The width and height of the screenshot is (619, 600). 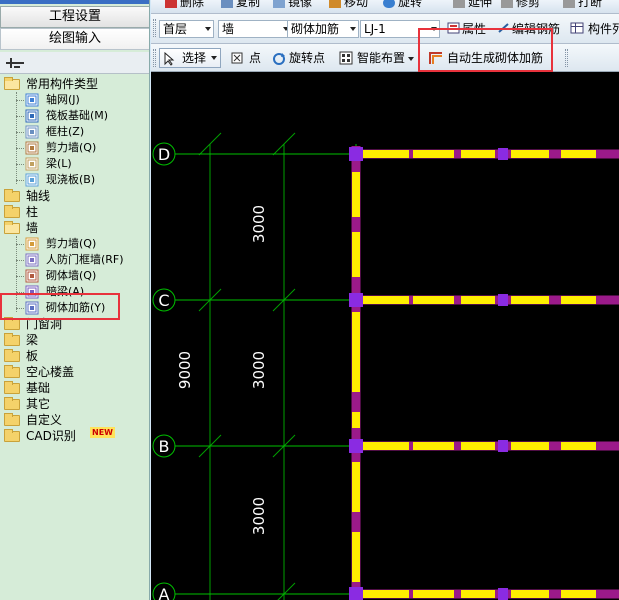 I want to click on tree-item-component: 现浇板(B), so click(x=74, y=180).